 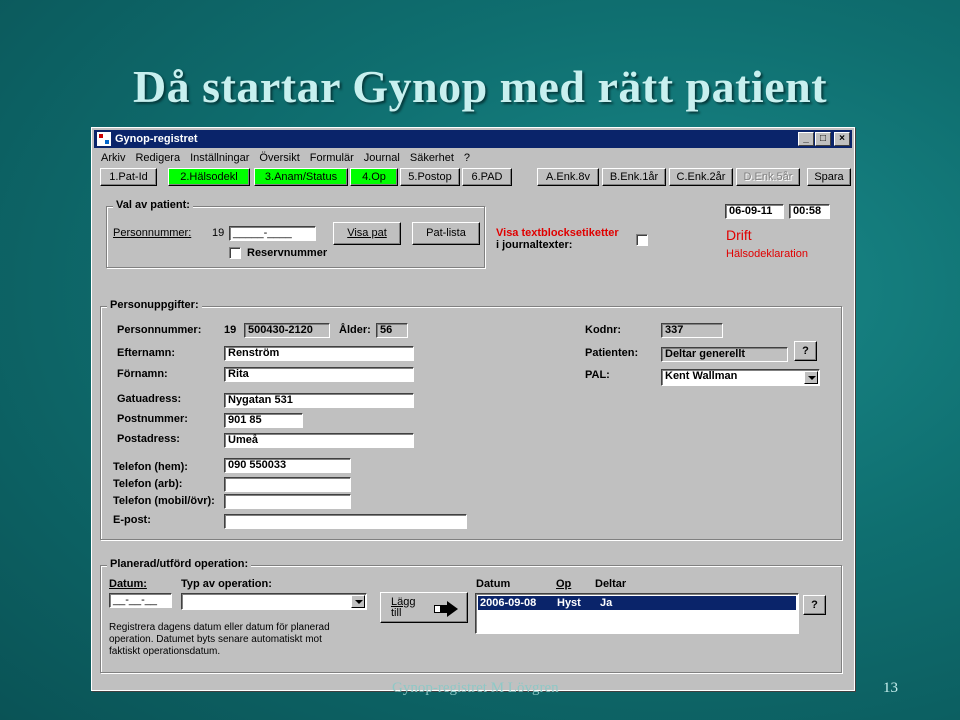 What do you see at coordinates (739, 235) in the screenshot?
I see `drift-label: Drift` at bounding box center [739, 235].